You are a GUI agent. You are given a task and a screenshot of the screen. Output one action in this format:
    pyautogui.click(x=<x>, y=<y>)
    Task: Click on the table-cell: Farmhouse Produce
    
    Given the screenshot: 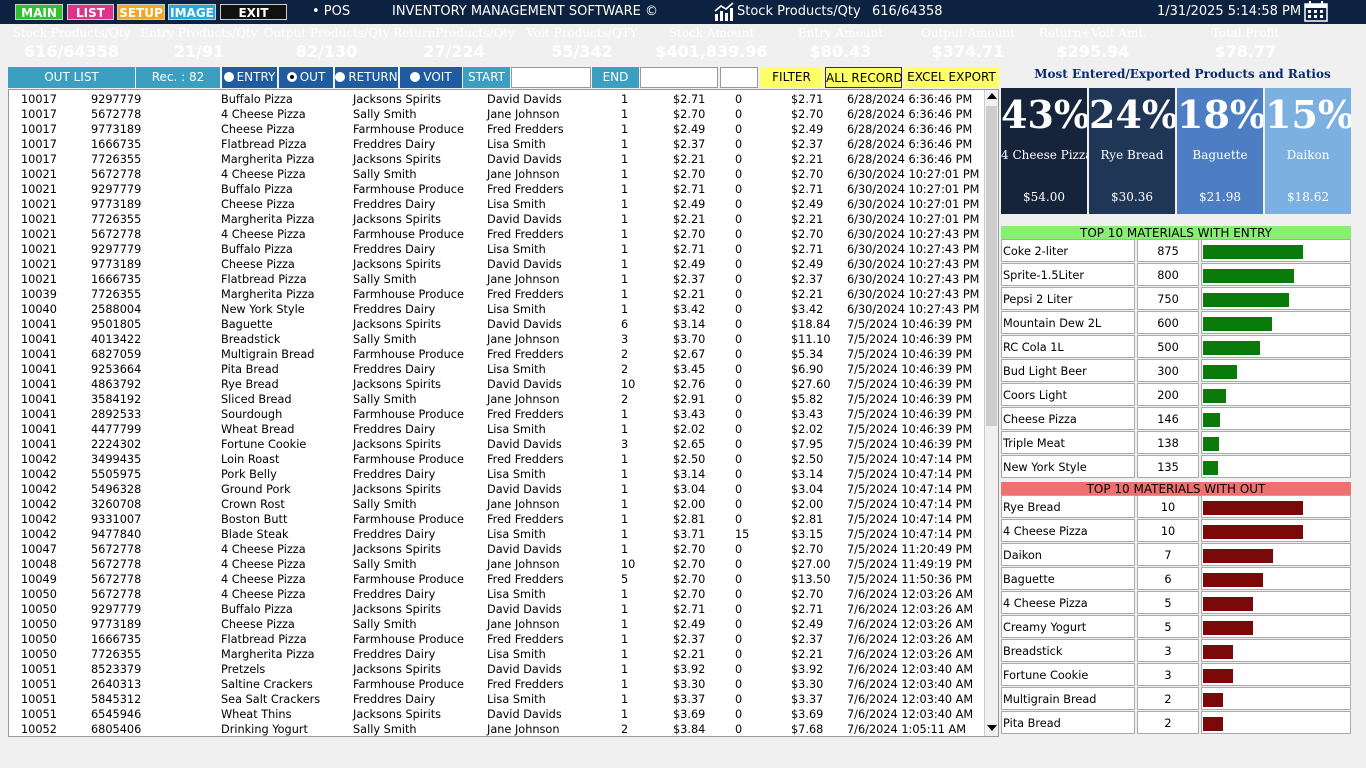 What is the action you would take?
    pyautogui.click(x=408, y=354)
    